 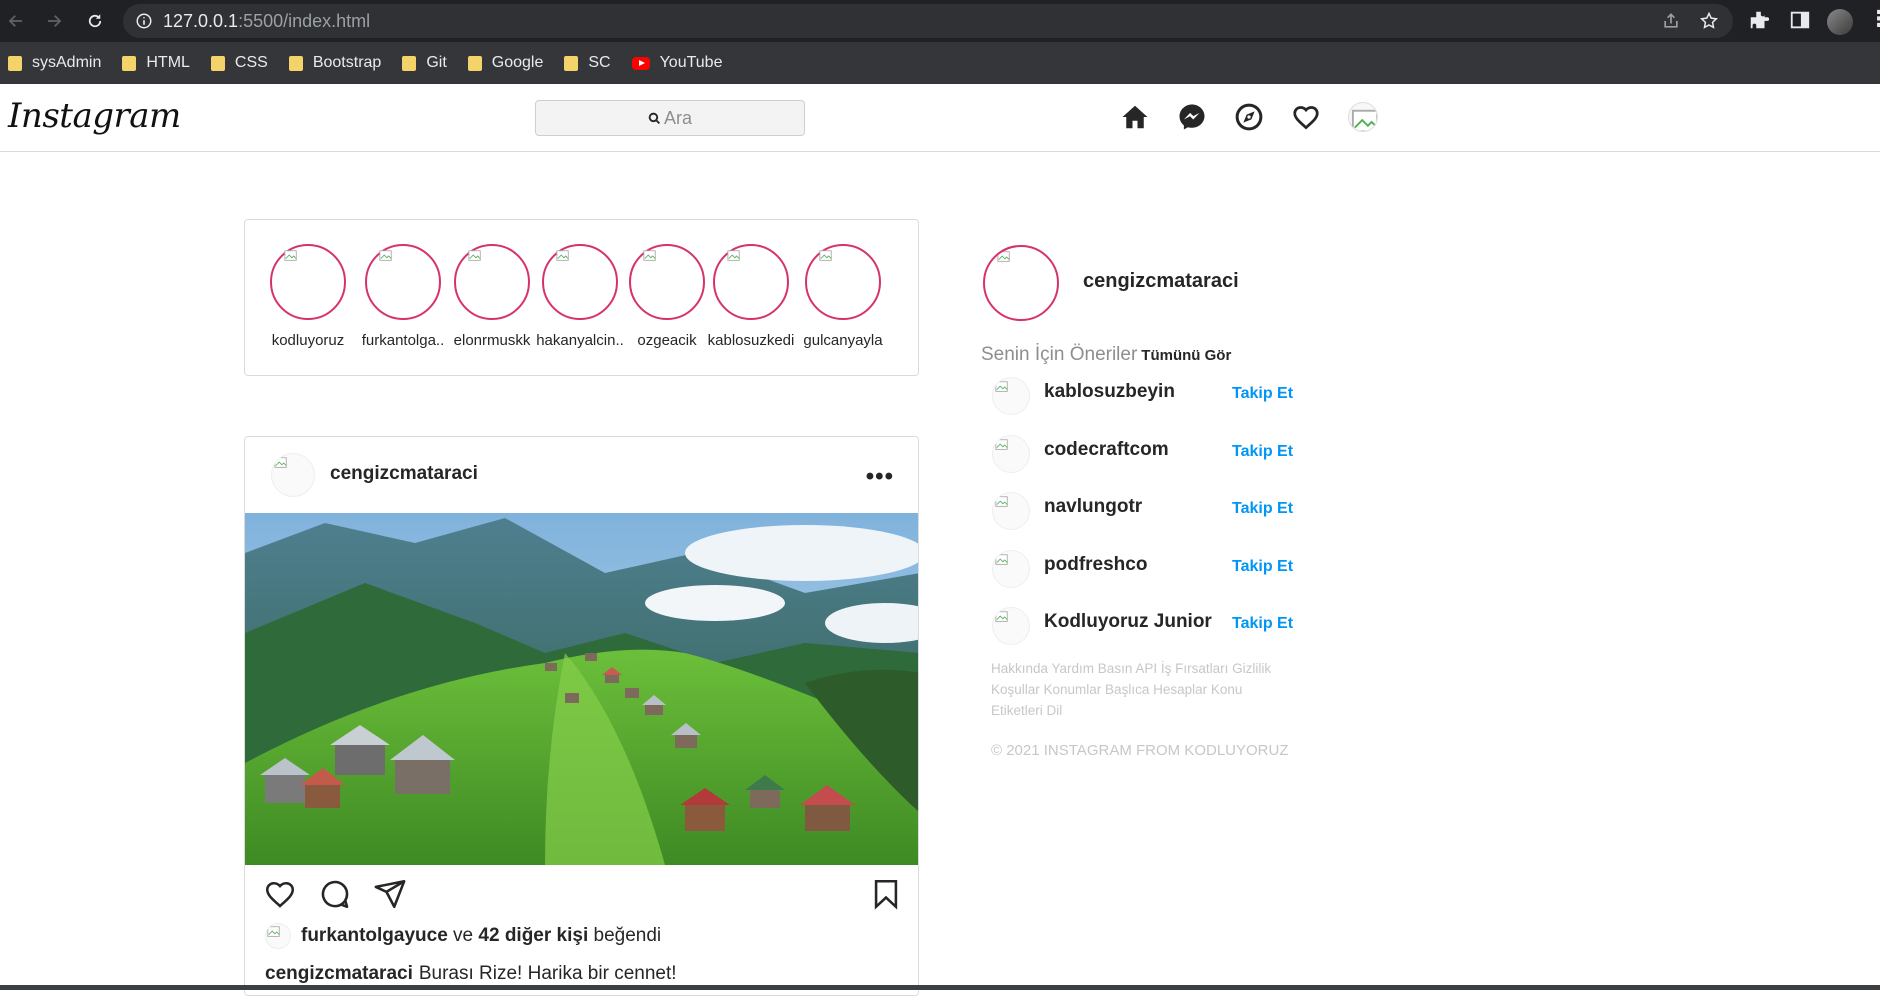 What do you see at coordinates (94, 116) in the screenshot?
I see `instagram-logo: Instagram` at bounding box center [94, 116].